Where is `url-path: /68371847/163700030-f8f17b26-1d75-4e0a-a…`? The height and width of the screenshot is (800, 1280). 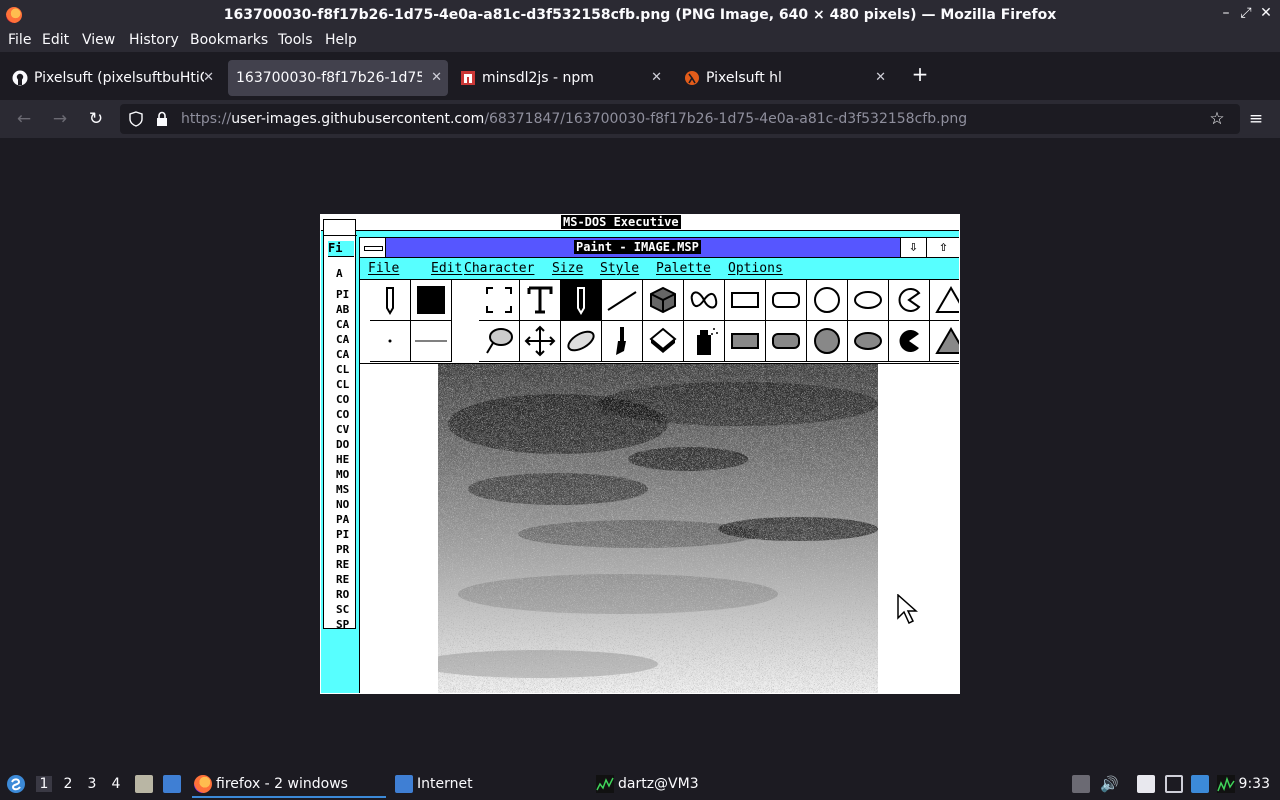
url-path: /68371847/163700030-f8f17b26-1d75-4e0a-a… is located at coordinates (726, 119).